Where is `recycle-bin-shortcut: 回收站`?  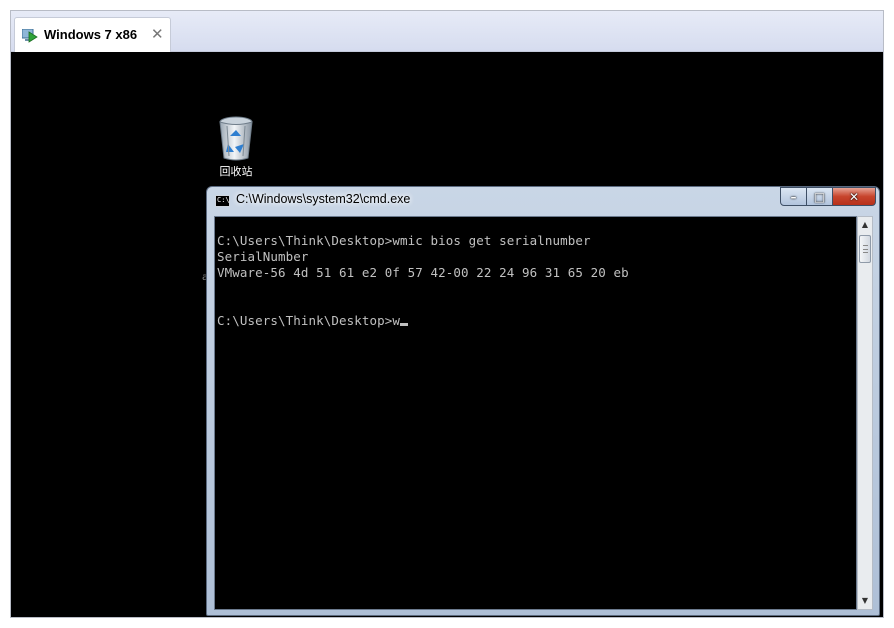
recycle-bin-shortcut: 回收站 is located at coordinates (236, 149).